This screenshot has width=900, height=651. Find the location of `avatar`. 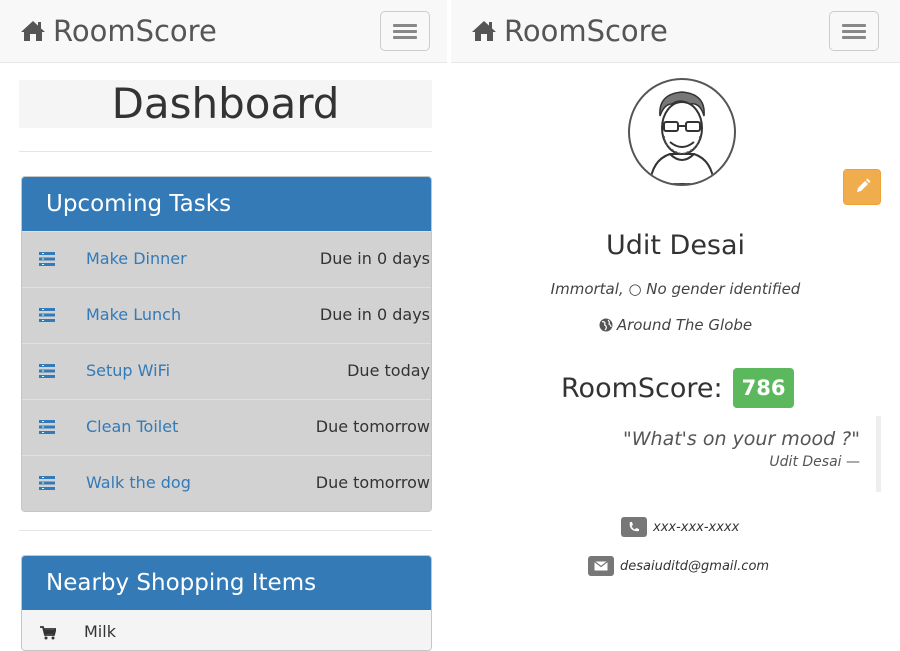

avatar is located at coordinates (682, 132).